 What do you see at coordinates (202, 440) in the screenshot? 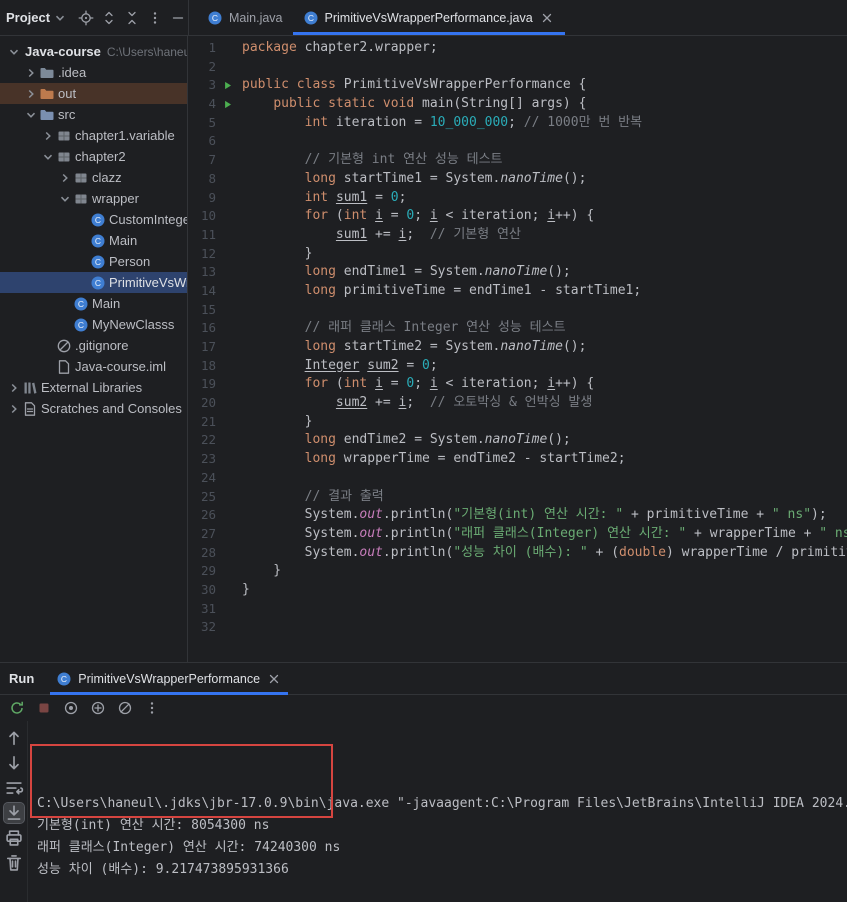
I see `line-number: 22` at bounding box center [202, 440].